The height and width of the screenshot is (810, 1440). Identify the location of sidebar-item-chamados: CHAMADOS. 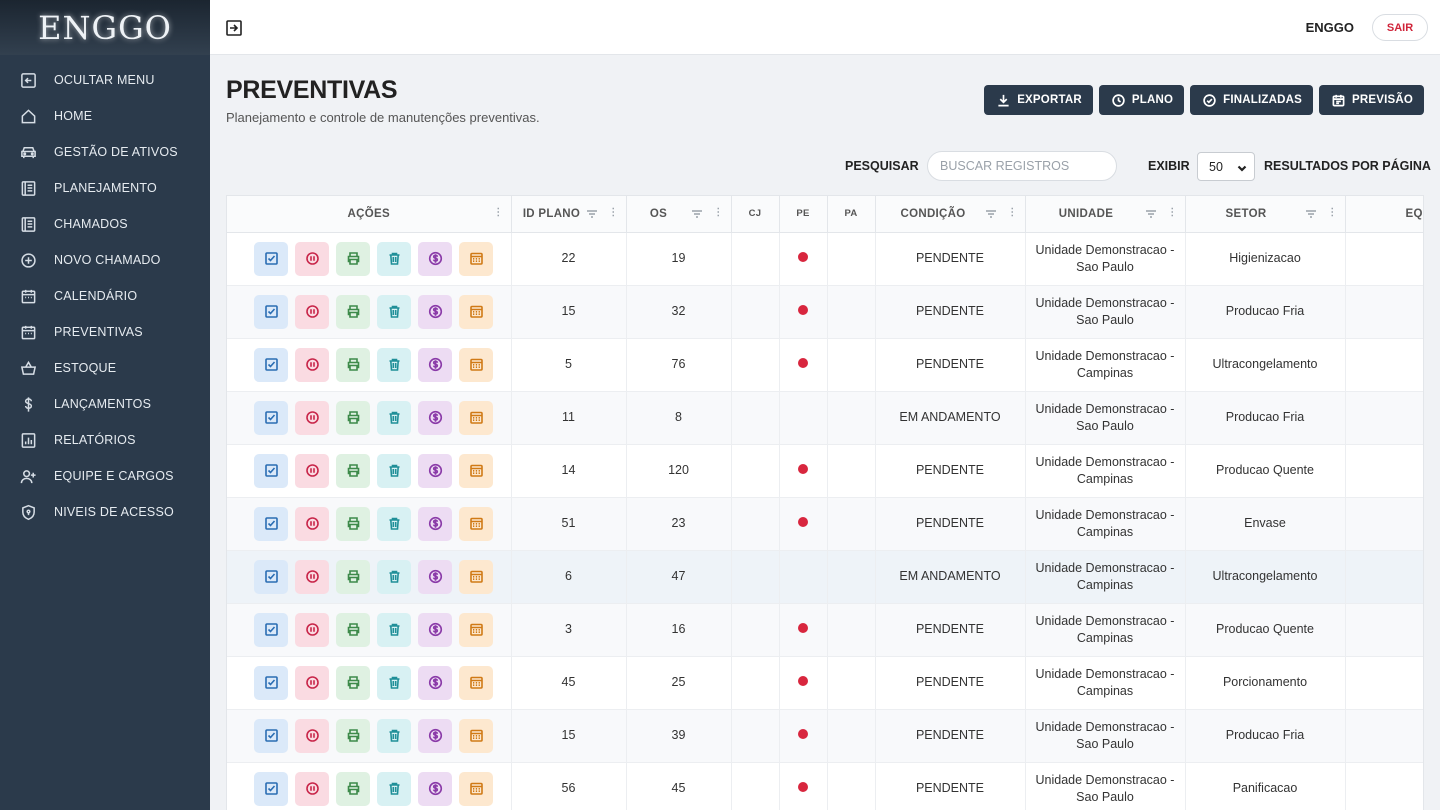
(105, 224).